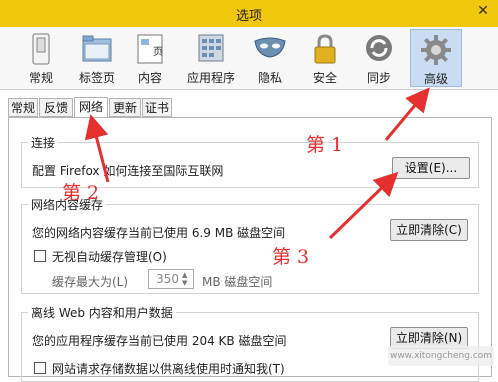 The width and height of the screenshot is (498, 382). Describe the element at coordinates (97, 148) in the screenshot. I see `arrow-to-network-tab` at that location.